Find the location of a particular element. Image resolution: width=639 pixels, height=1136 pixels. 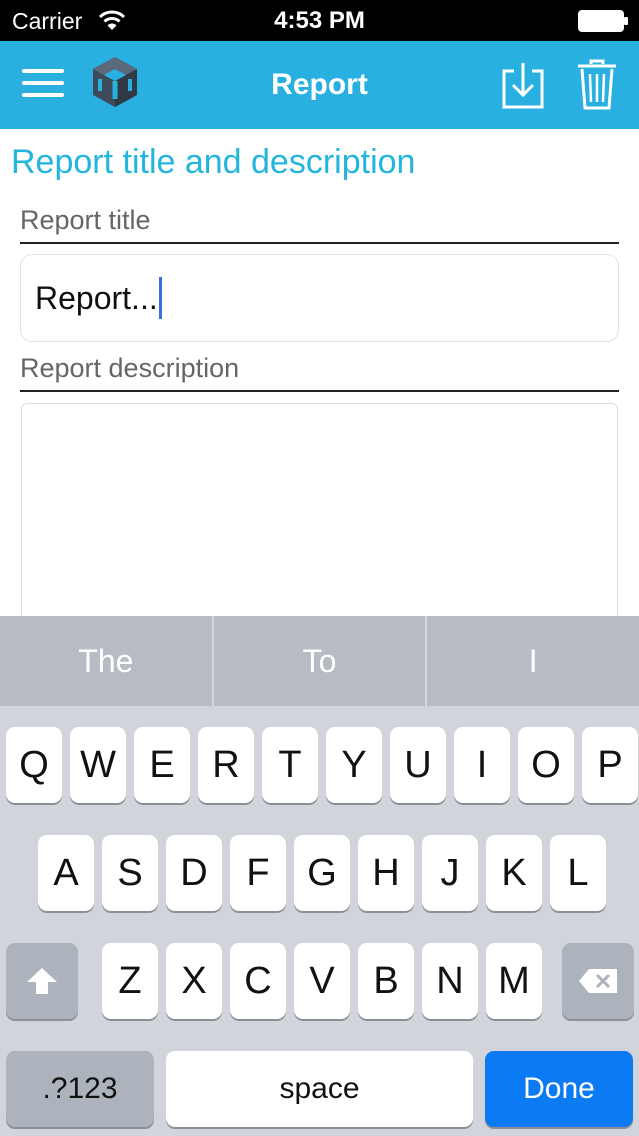

suggestion-item: The is located at coordinates (107, 661).